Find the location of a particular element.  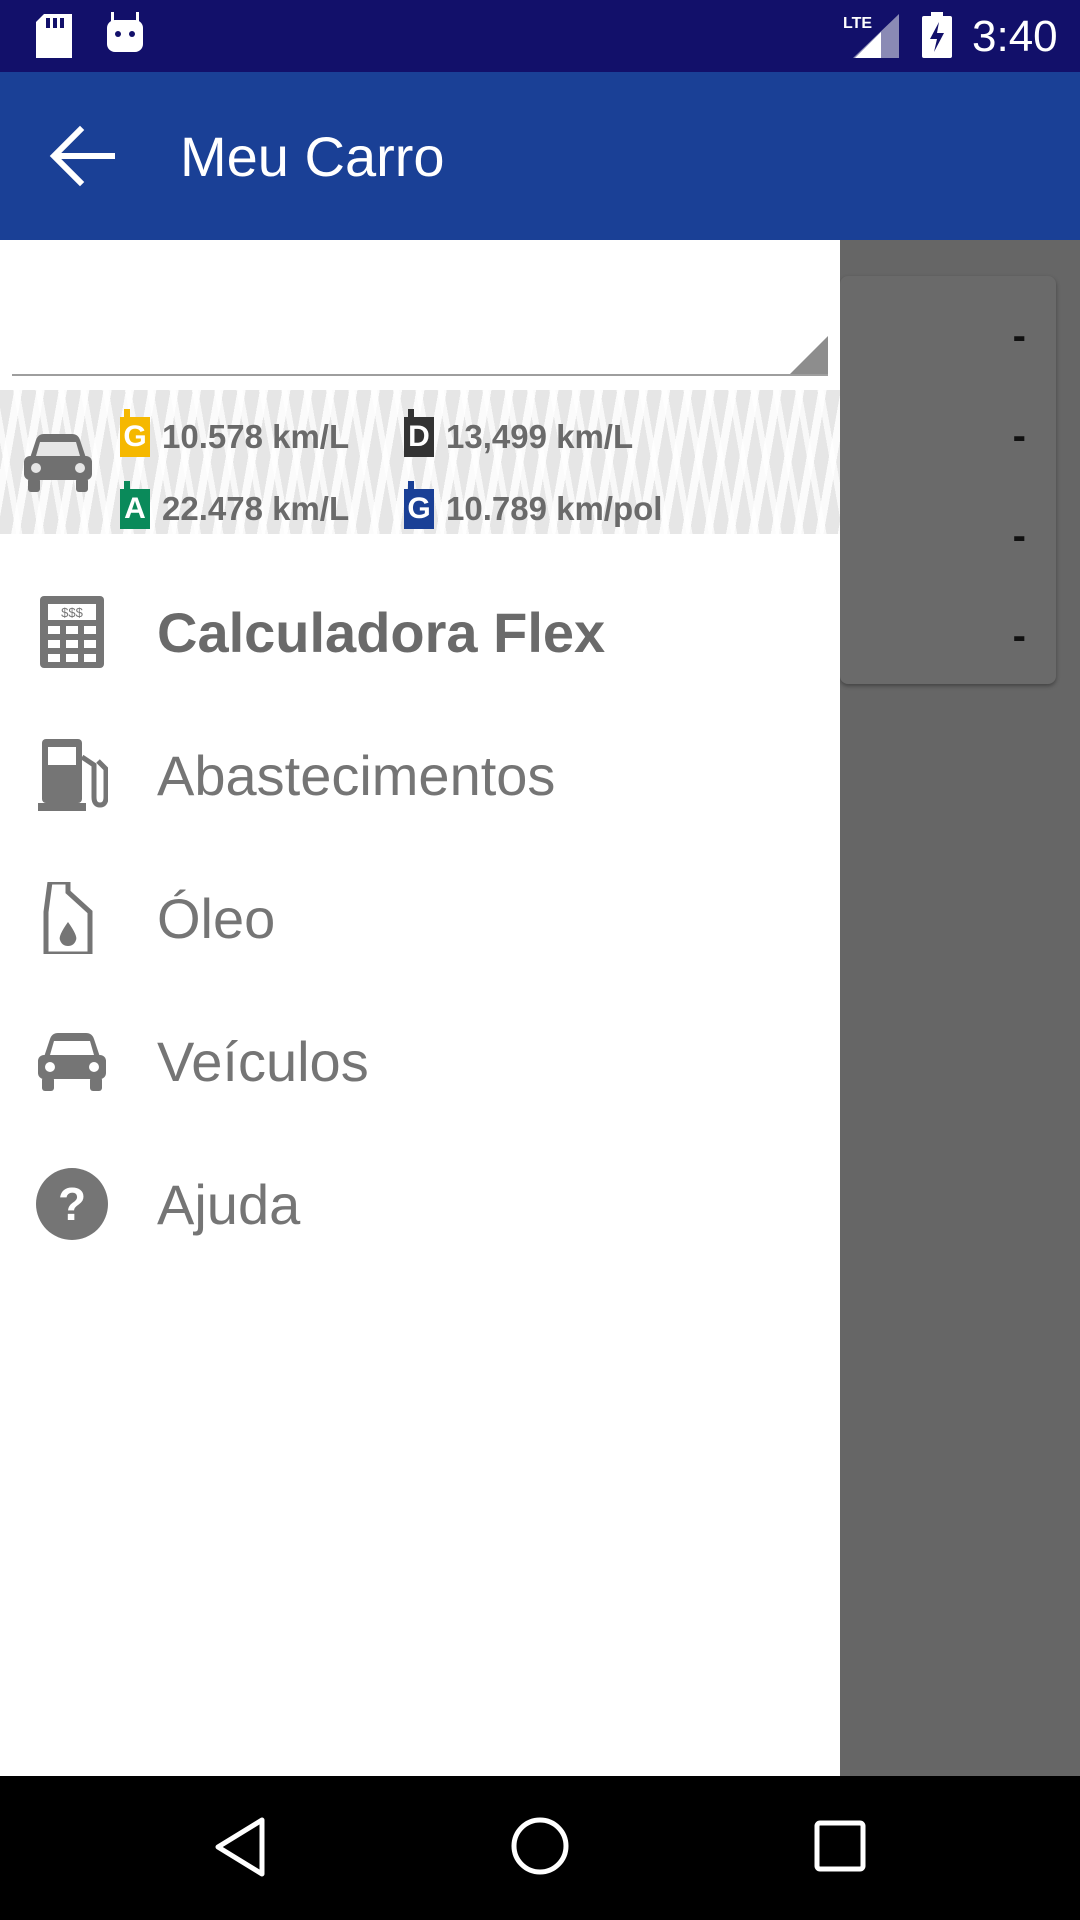

app-bar: Meu Carro is located at coordinates (540, 156).